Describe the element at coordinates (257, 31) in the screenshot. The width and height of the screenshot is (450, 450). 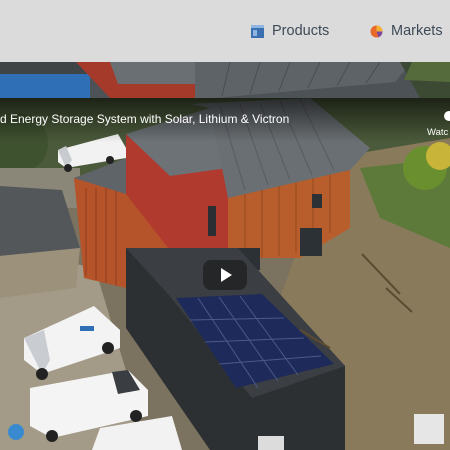
I see `products-icon` at that location.